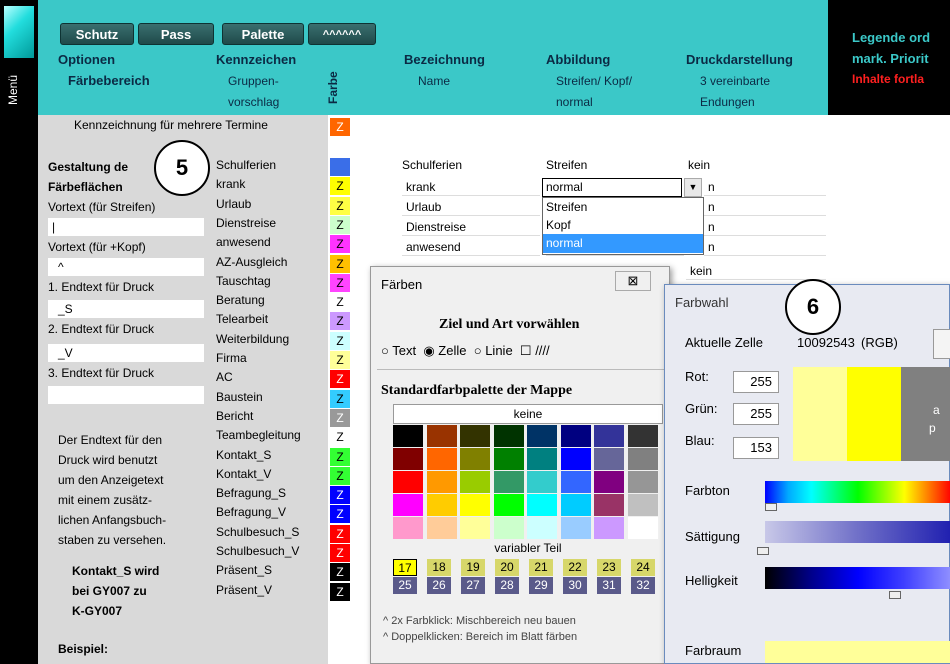  I want to click on druck-cell: kein, so click(756, 271).